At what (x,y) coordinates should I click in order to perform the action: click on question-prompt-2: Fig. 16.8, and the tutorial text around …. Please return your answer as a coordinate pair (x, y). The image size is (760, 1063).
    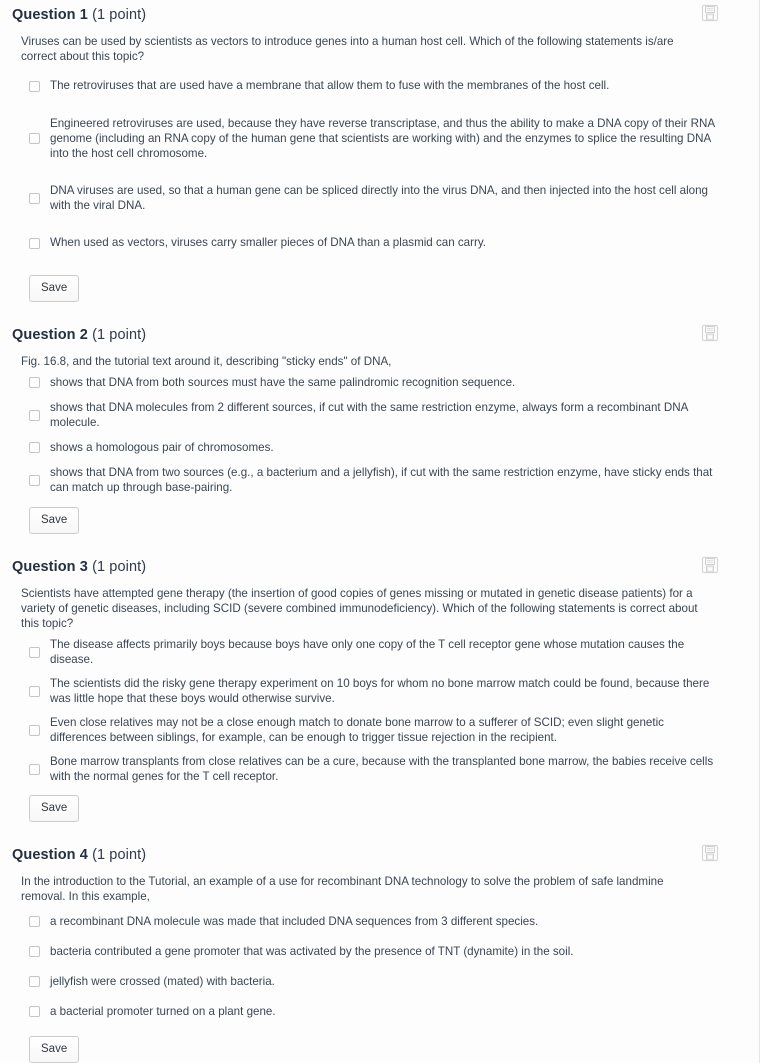
    Looking at the image, I should click on (206, 361).